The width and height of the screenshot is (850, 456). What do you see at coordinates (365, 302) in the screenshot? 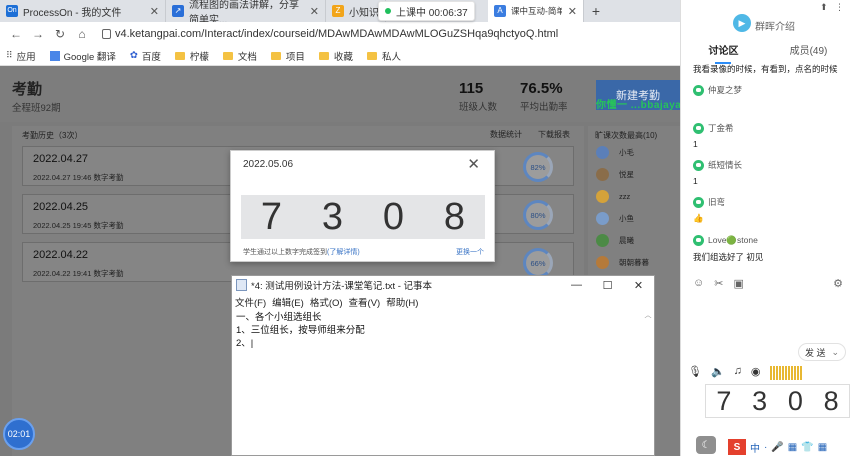
I see `menu-view: 查看(V)` at bounding box center [365, 302].